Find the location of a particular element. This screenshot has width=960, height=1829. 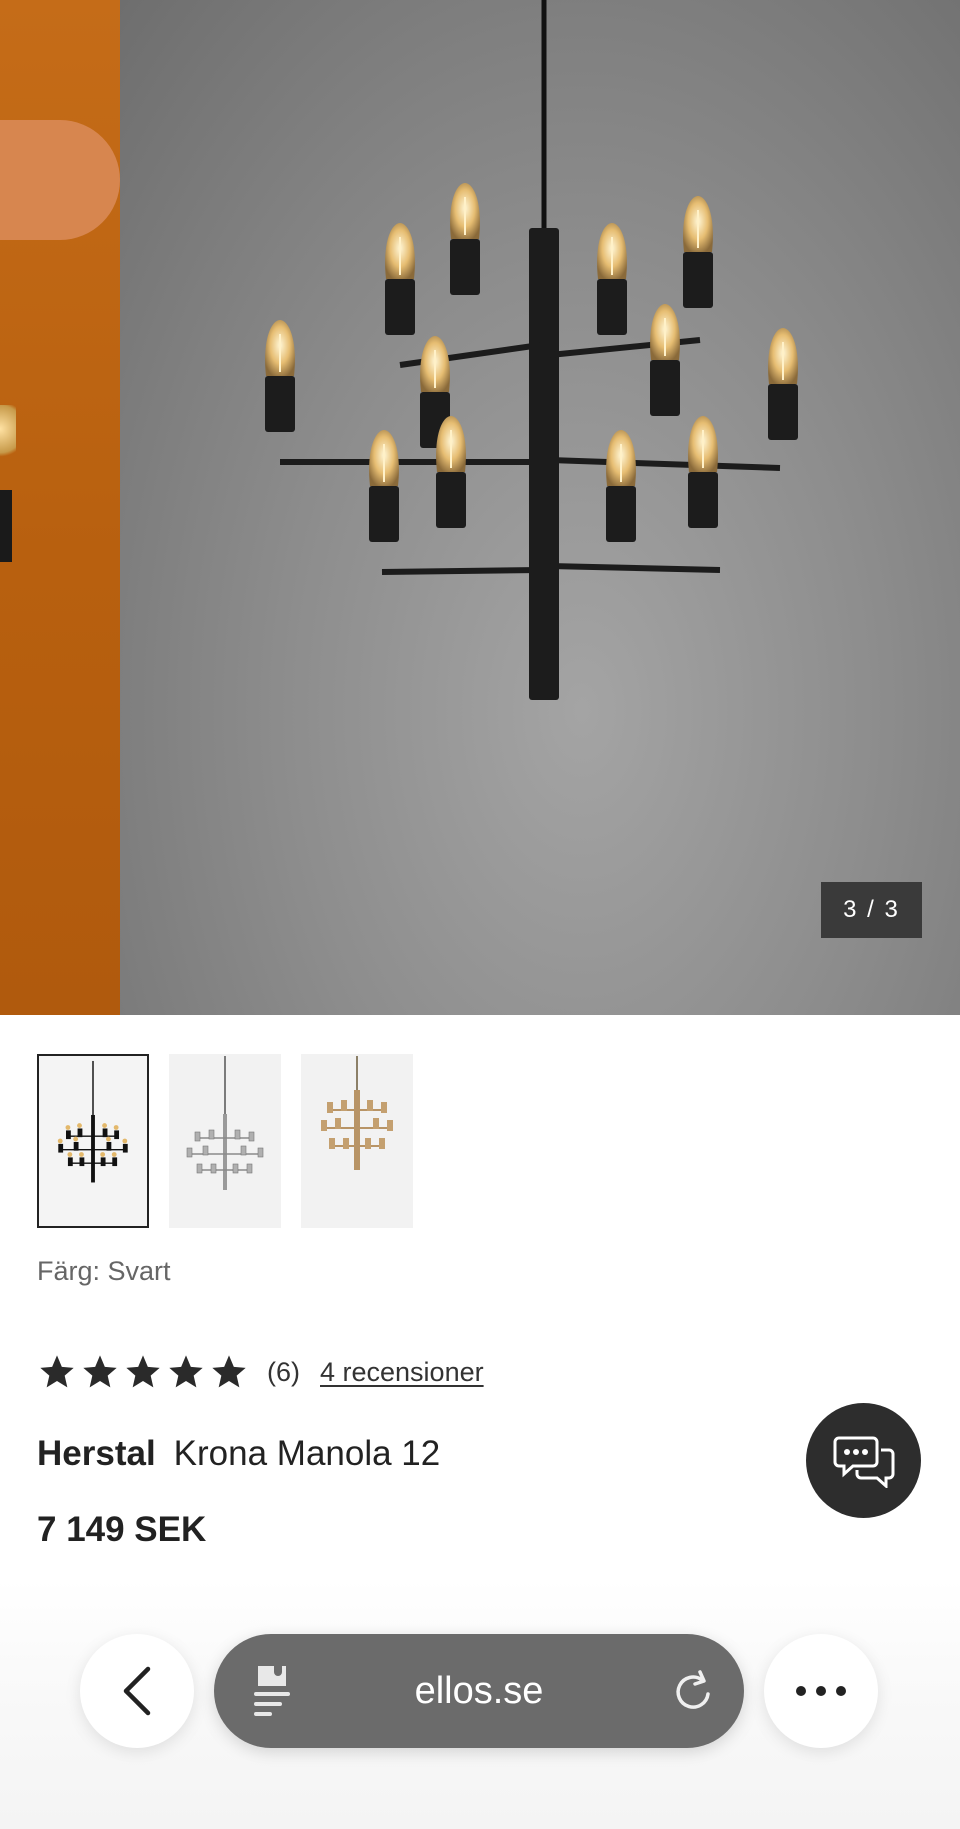

previous-image-peek is located at coordinates (60, 507).